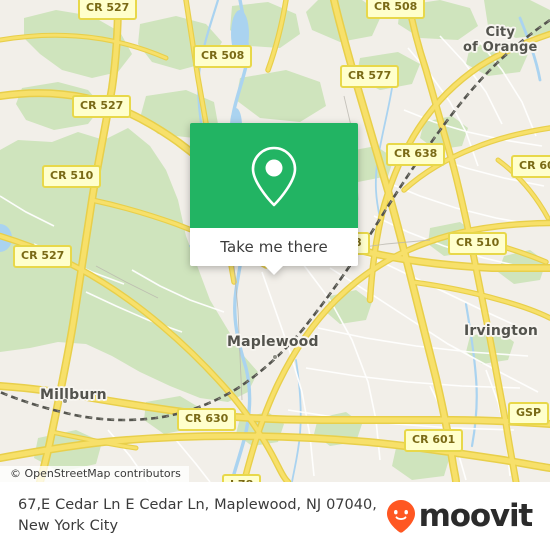  Describe the element at coordinates (65, 401) in the screenshot. I see `city-dot-millburn` at that location.